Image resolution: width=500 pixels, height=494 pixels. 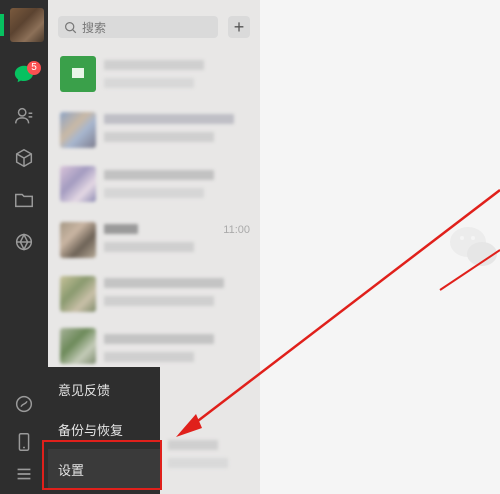 What do you see at coordinates (27, 25) in the screenshot?
I see `avatar` at bounding box center [27, 25].